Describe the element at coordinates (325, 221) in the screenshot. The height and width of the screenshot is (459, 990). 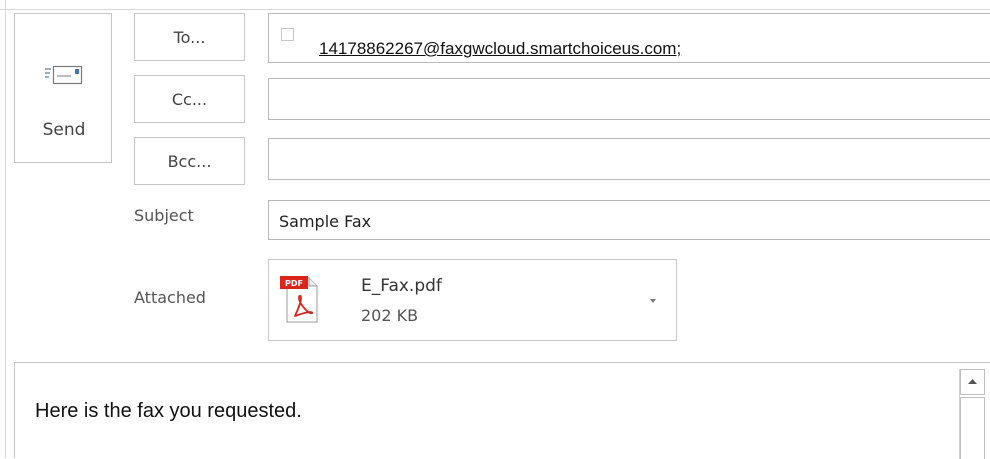
I see `subject-value: Sample Fax` at that location.